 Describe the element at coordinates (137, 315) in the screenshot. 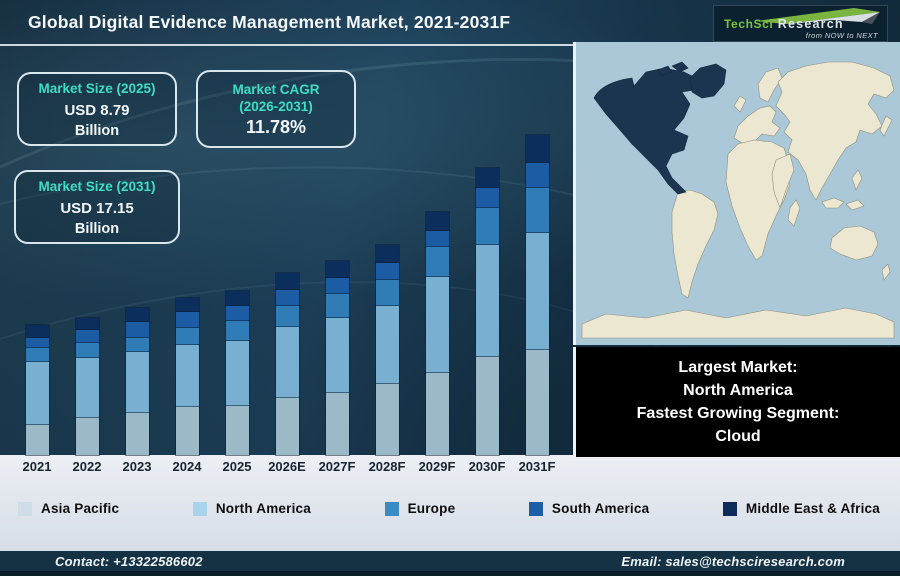

I see `bar-segment-middle-east-africa-2023` at that location.